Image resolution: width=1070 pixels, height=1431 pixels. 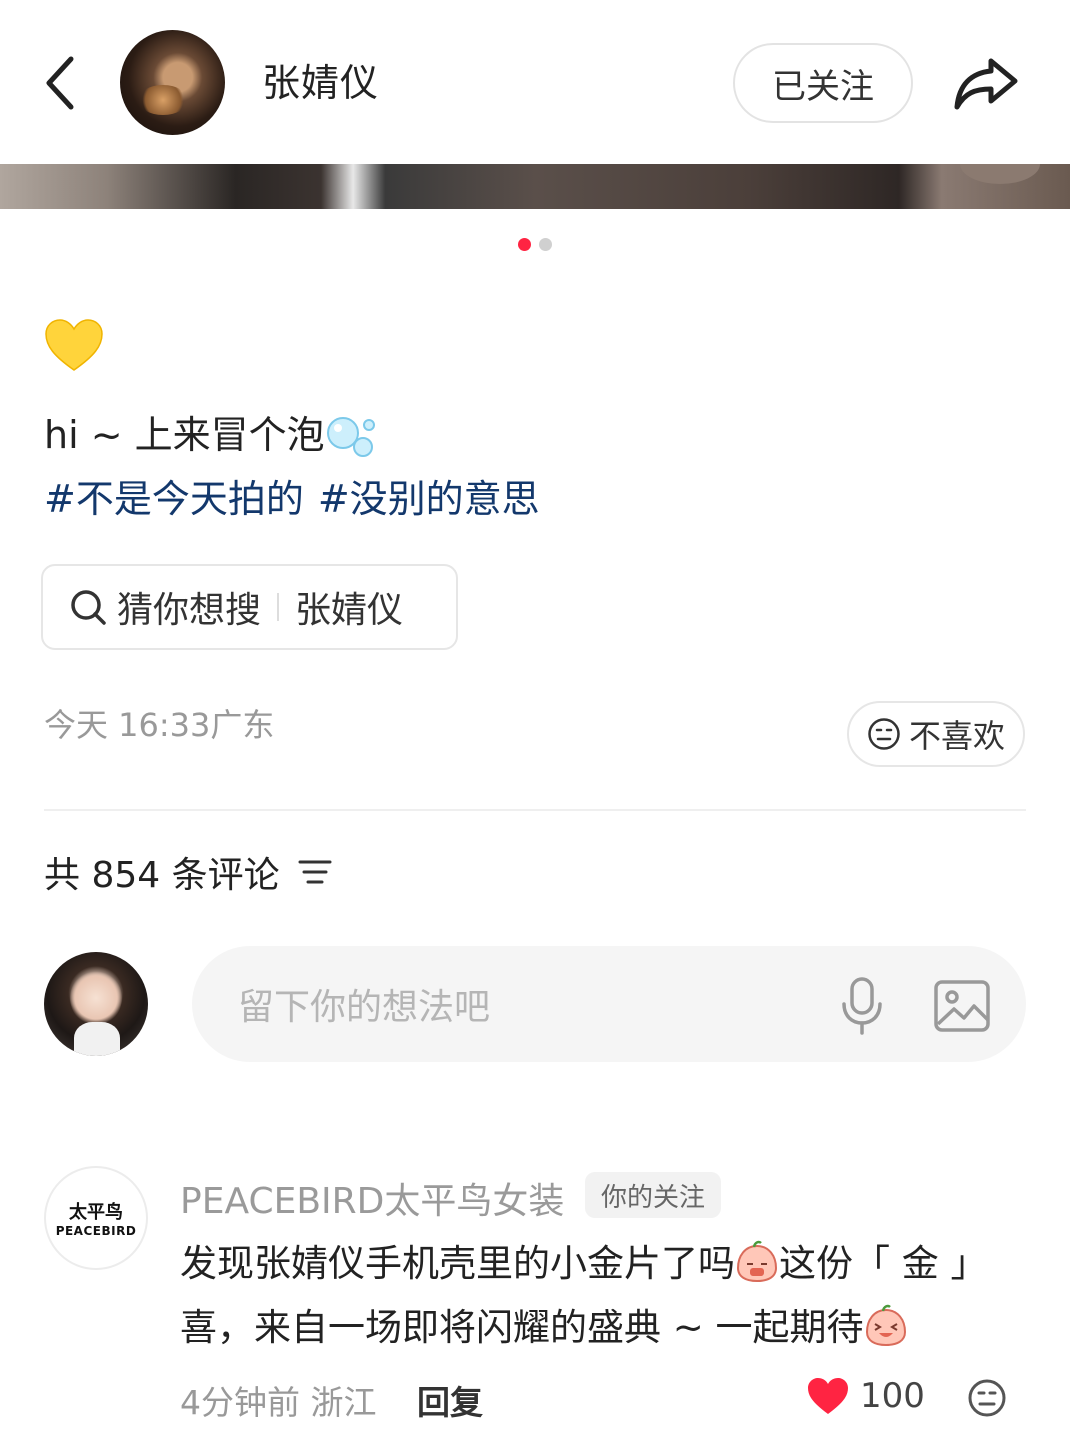 I want to click on back-button, so click(x=60, y=83).